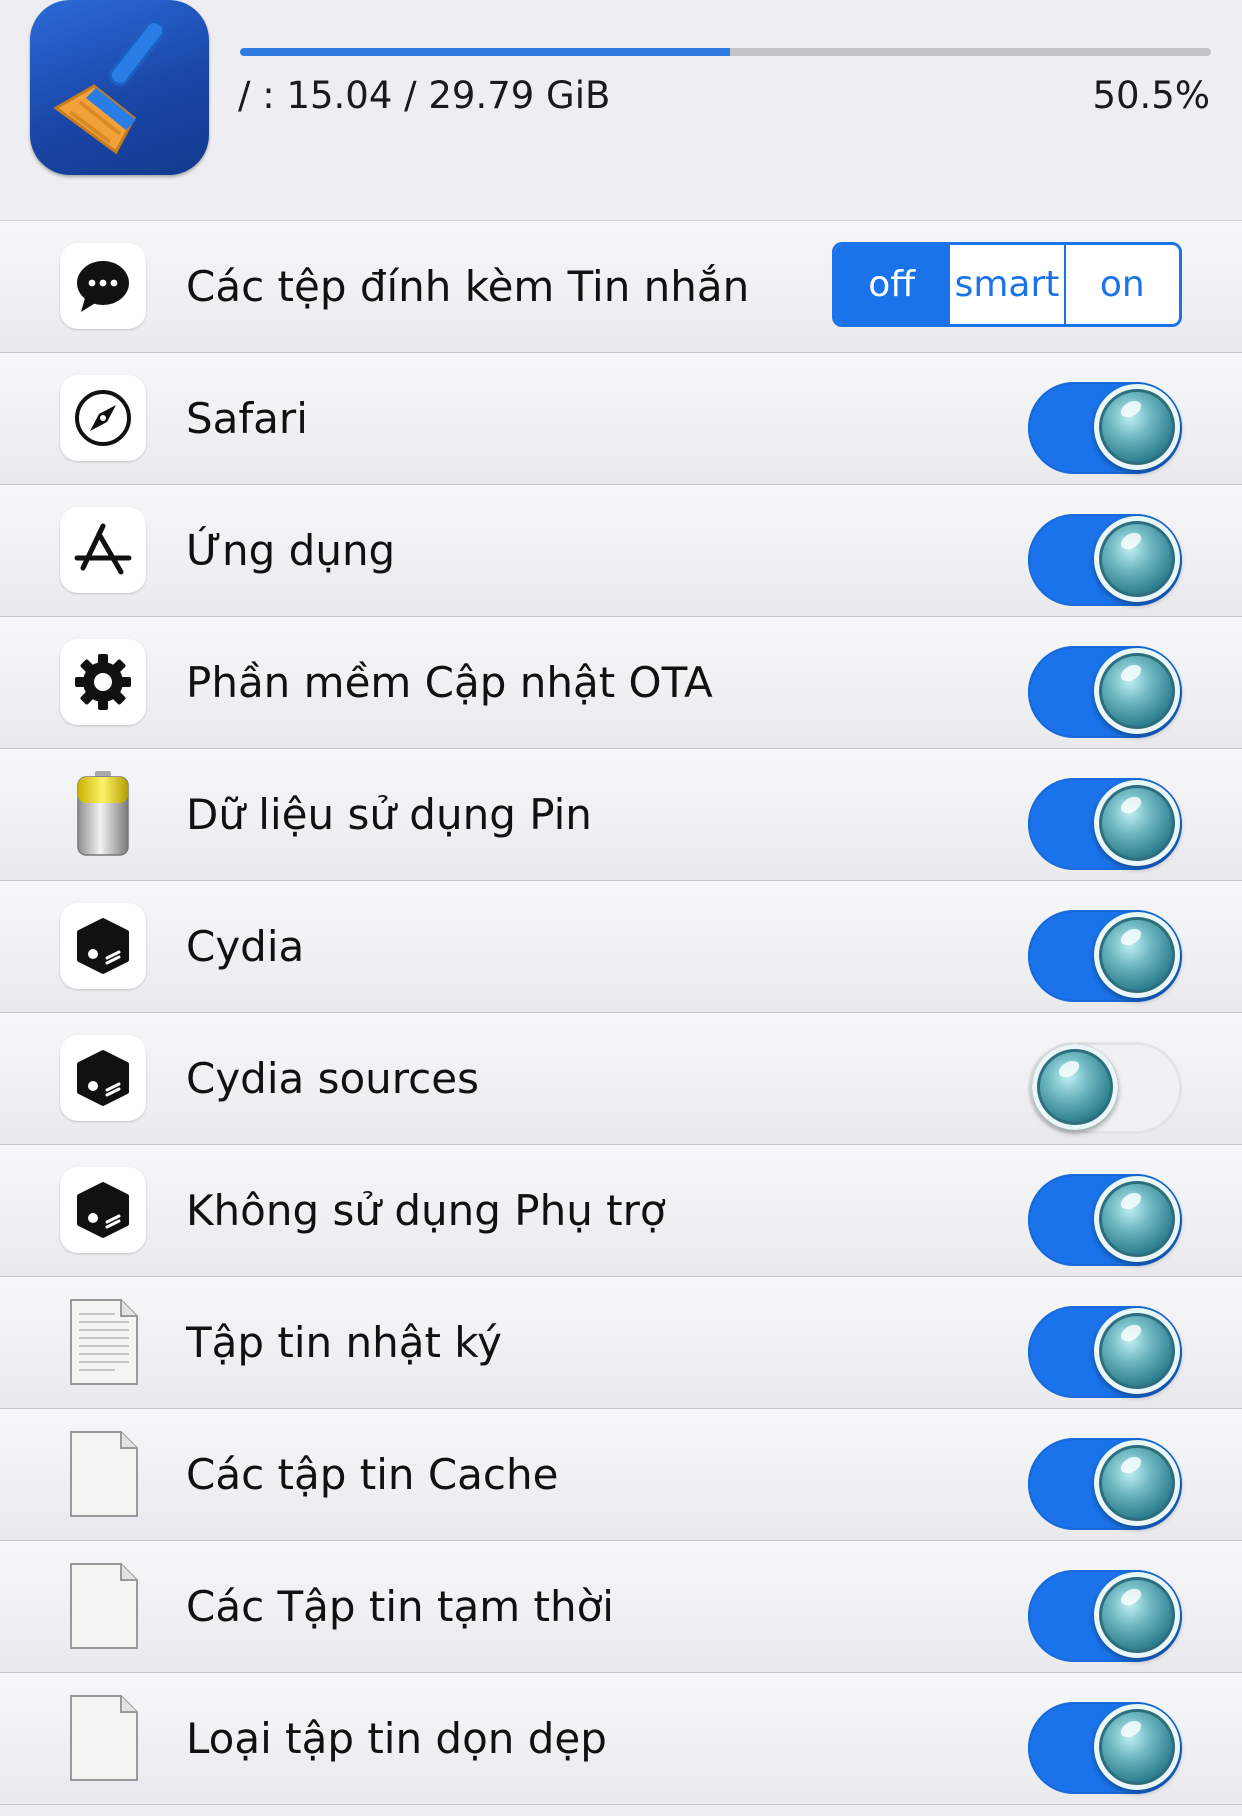  I want to click on cydia-toggle, so click(1105, 956).